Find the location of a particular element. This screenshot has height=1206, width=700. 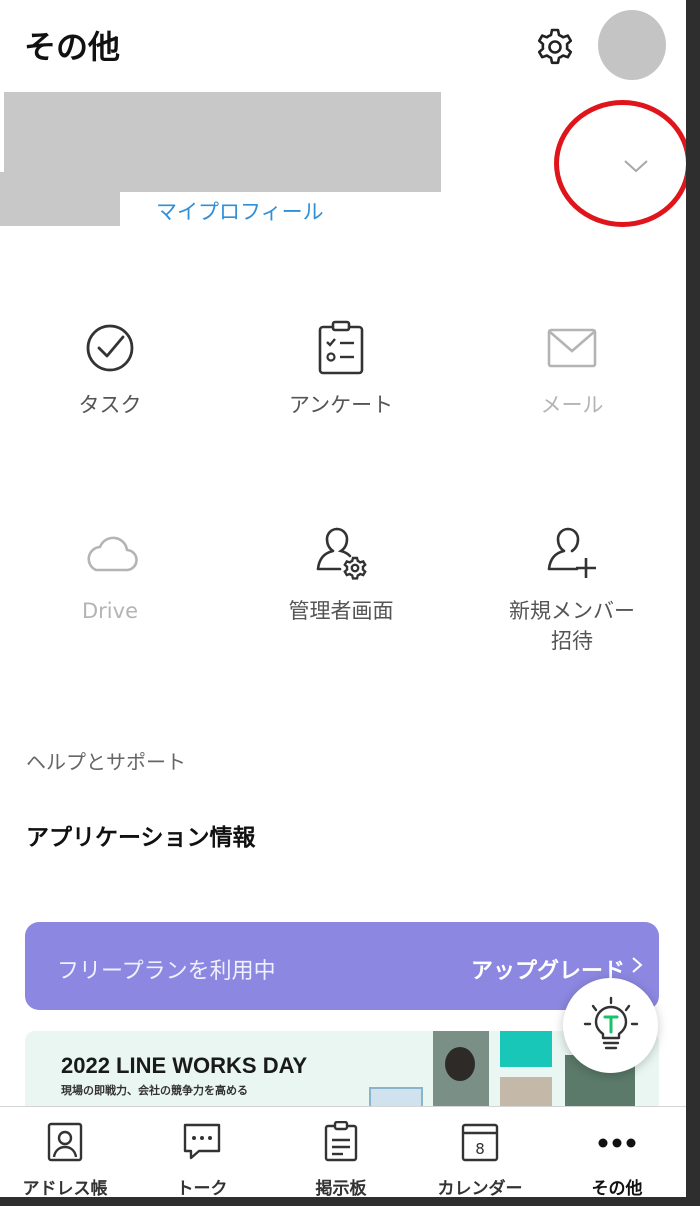

avatar is located at coordinates (632, 45).